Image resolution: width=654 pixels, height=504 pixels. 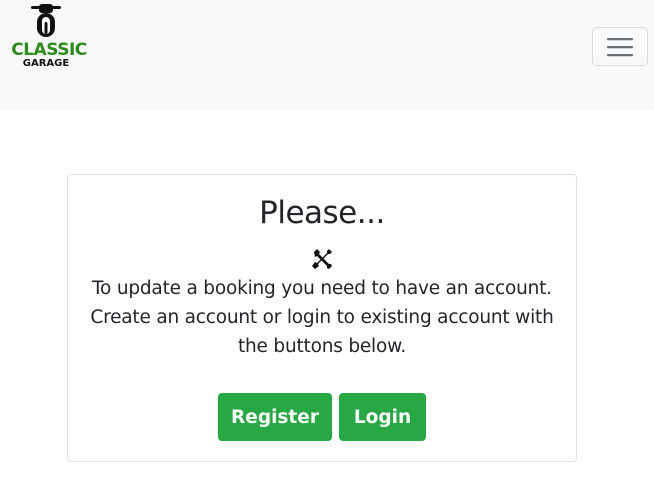 I want to click on brand-name-line2: GARAGE, so click(x=46, y=63).